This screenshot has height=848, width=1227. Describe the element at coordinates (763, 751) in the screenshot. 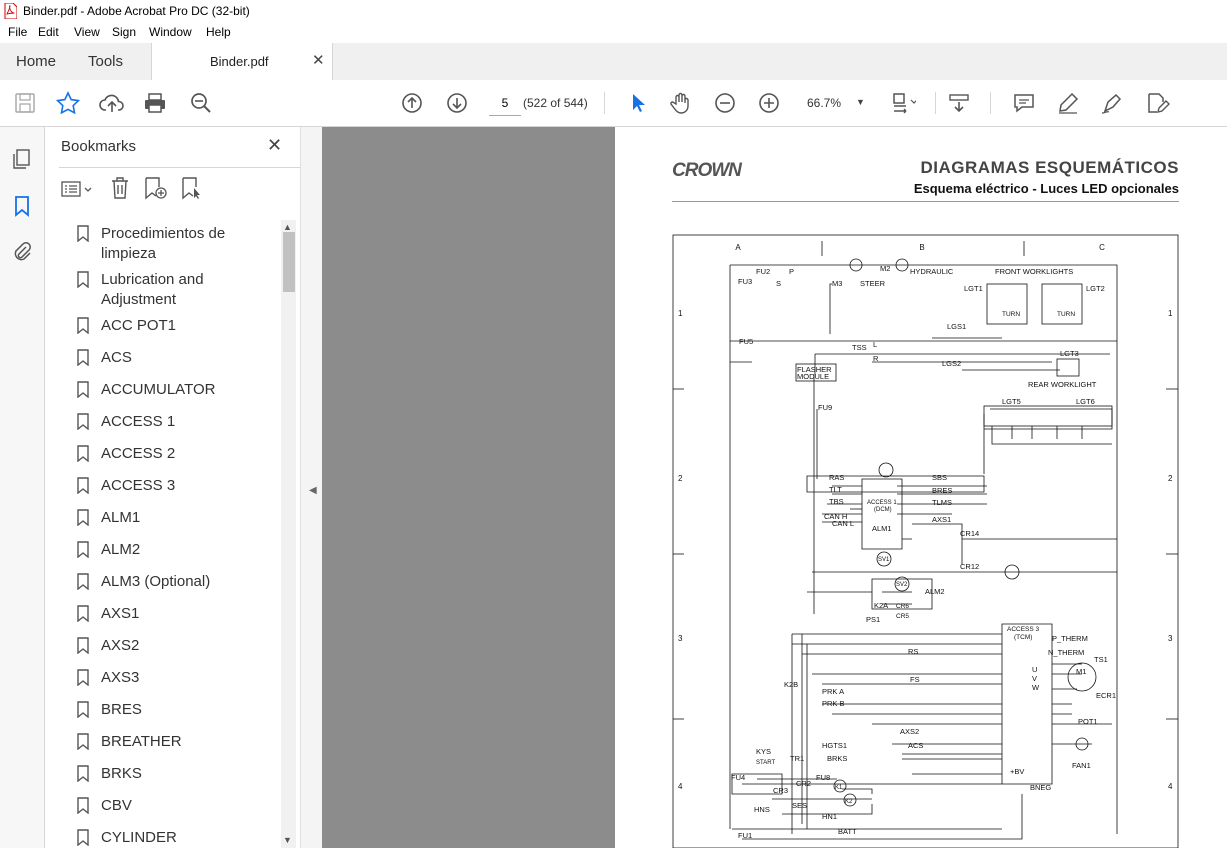

I see `label: KYS` at that location.